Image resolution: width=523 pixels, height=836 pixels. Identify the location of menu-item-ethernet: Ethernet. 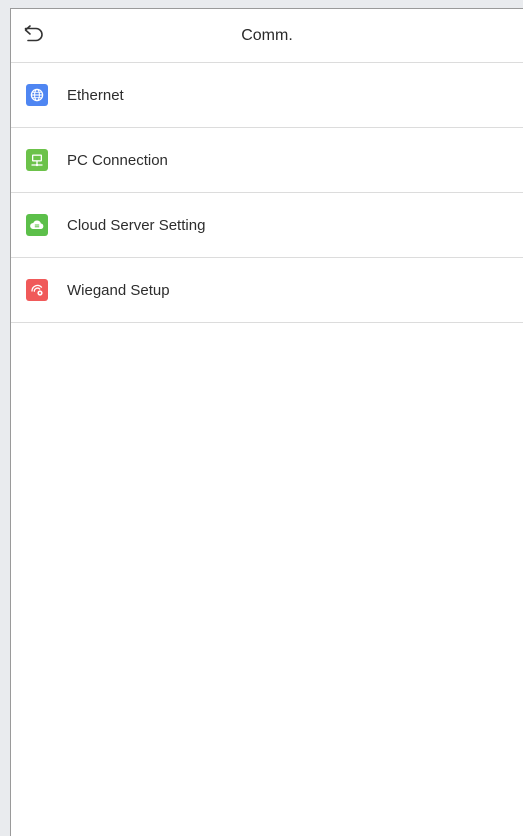
(267, 95).